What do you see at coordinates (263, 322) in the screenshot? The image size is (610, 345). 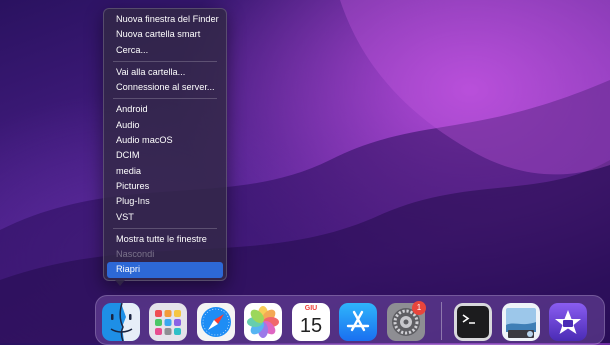 I see `photos-icon` at bounding box center [263, 322].